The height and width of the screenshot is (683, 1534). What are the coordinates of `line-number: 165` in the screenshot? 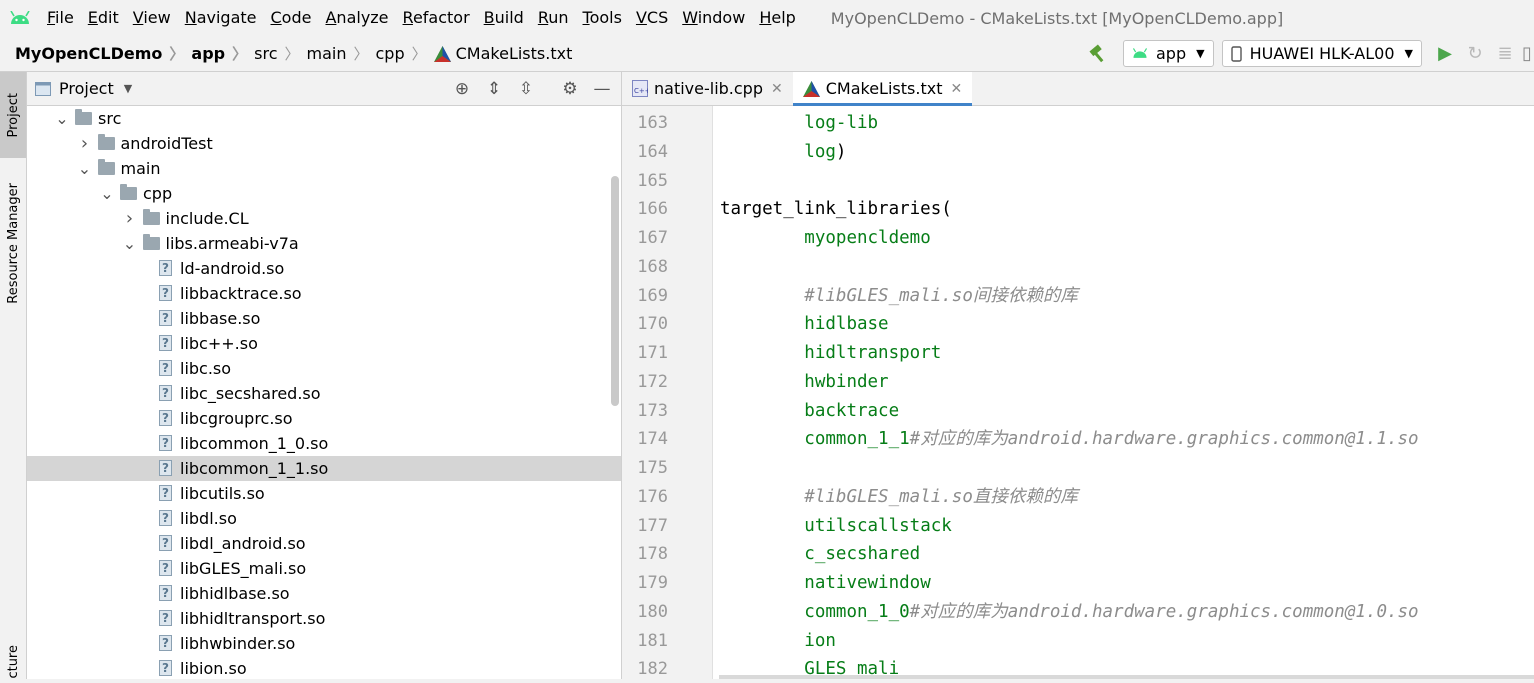 It's located at (652, 180).